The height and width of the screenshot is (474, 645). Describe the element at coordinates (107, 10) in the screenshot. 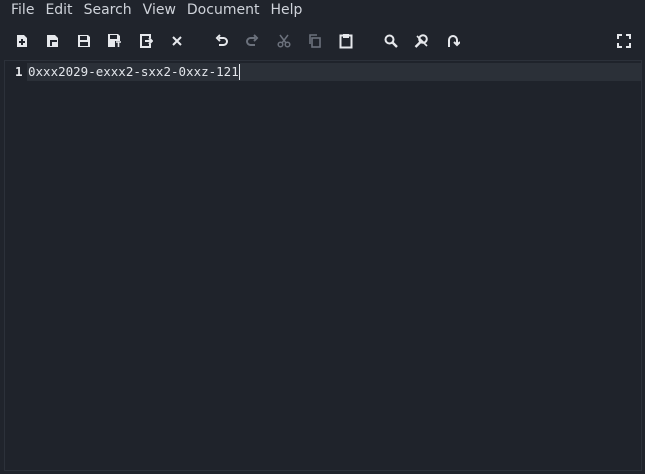

I see `menu-search: Search` at that location.